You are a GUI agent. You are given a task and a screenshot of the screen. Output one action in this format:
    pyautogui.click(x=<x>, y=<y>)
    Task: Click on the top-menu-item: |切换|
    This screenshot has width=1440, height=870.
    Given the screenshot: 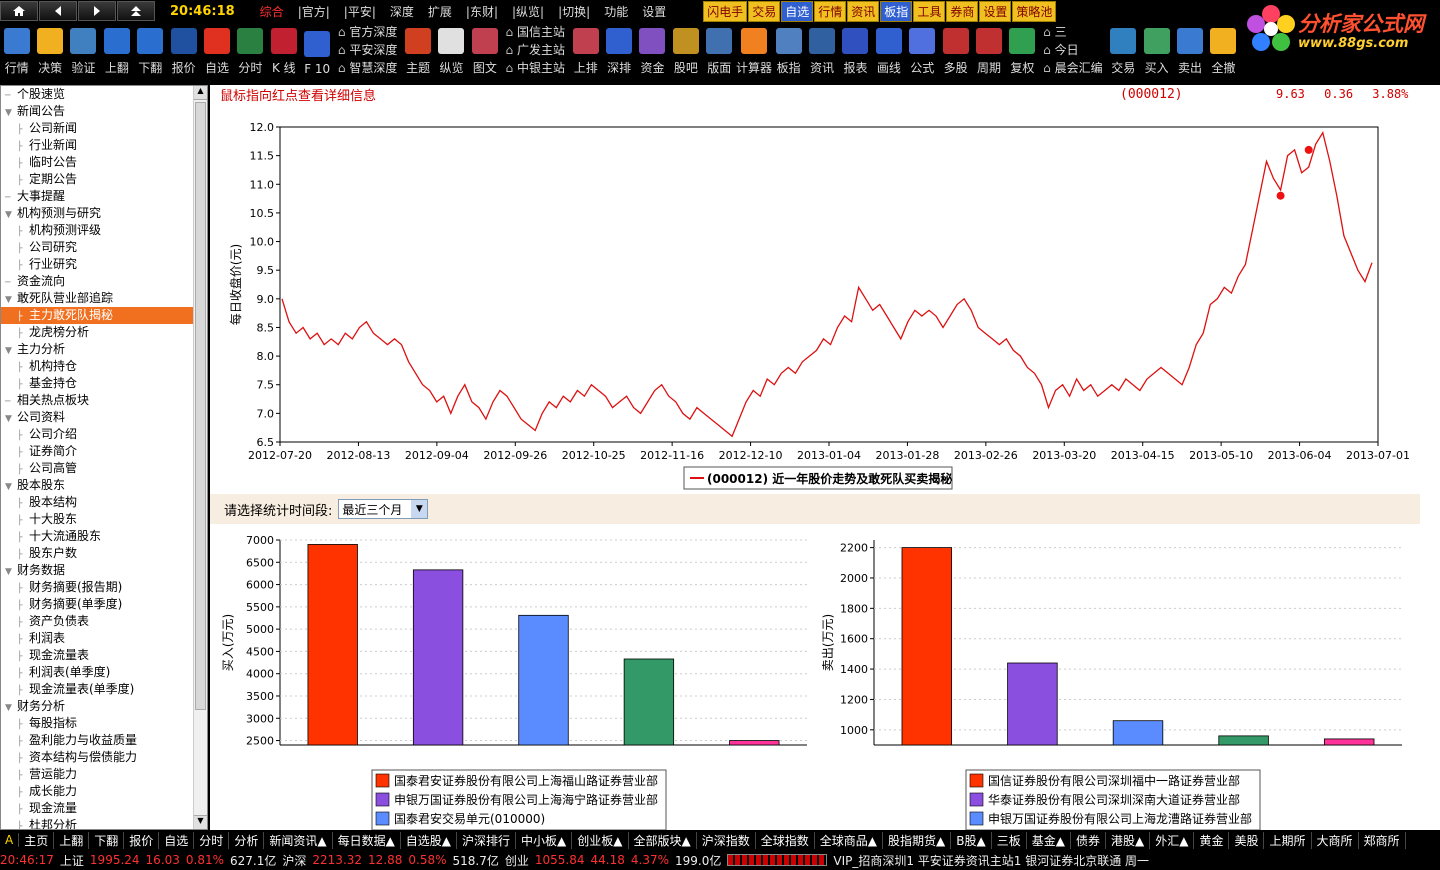 What is the action you would take?
    pyautogui.click(x=574, y=11)
    